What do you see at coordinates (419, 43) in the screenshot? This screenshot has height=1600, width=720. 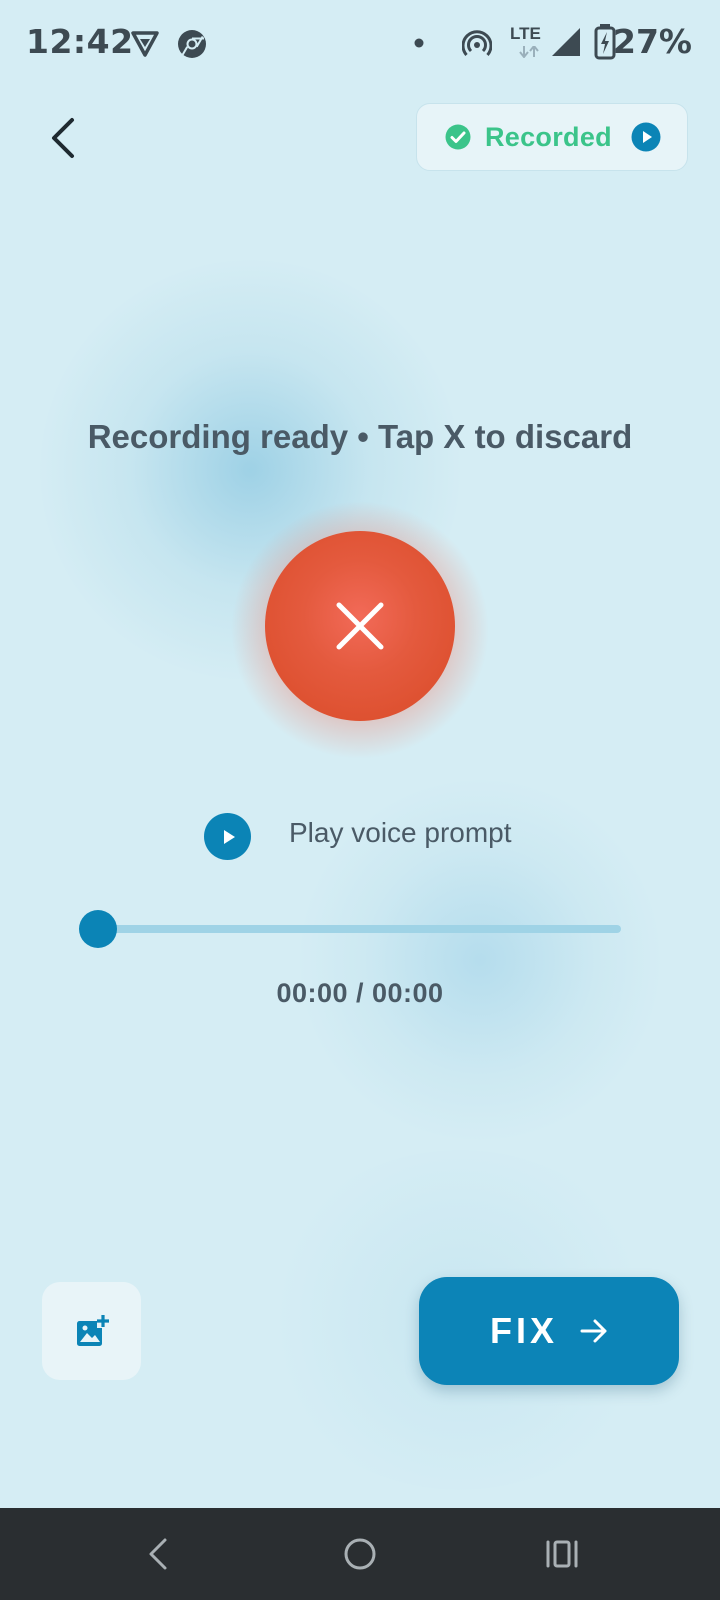 I see `dot-icon` at bounding box center [419, 43].